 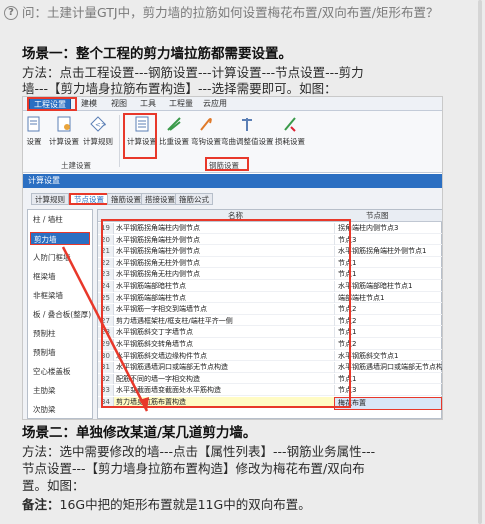 I want to click on note-label: 备注：, so click(x=41, y=504).